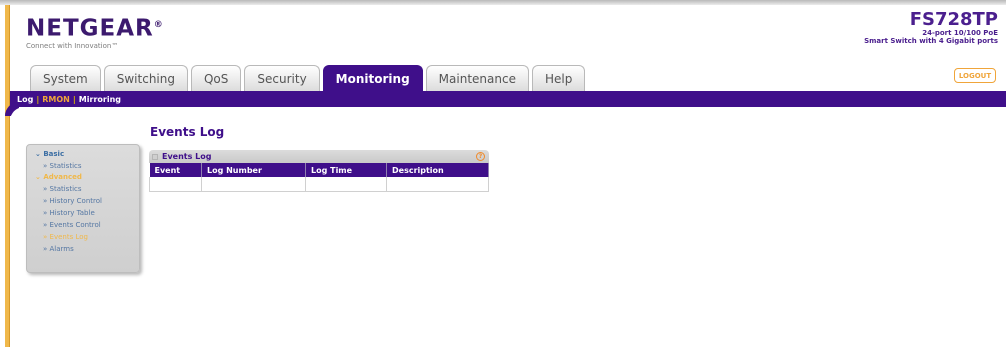 Image resolution: width=1006 pixels, height=347 pixels. What do you see at coordinates (83, 189) in the screenshot?
I see `menu-advanced-statistics: » Statistics` at bounding box center [83, 189].